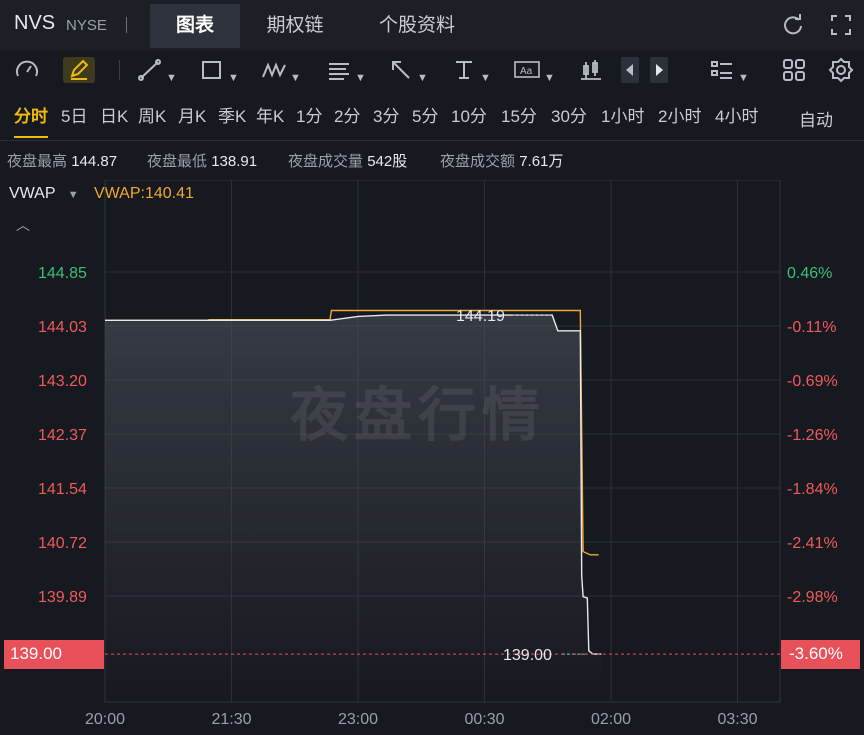 This screenshot has width=864, height=735. Describe the element at coordinates (37, 161) in the screenshot. I see `night-high-label: 夜盘最高` at that location.